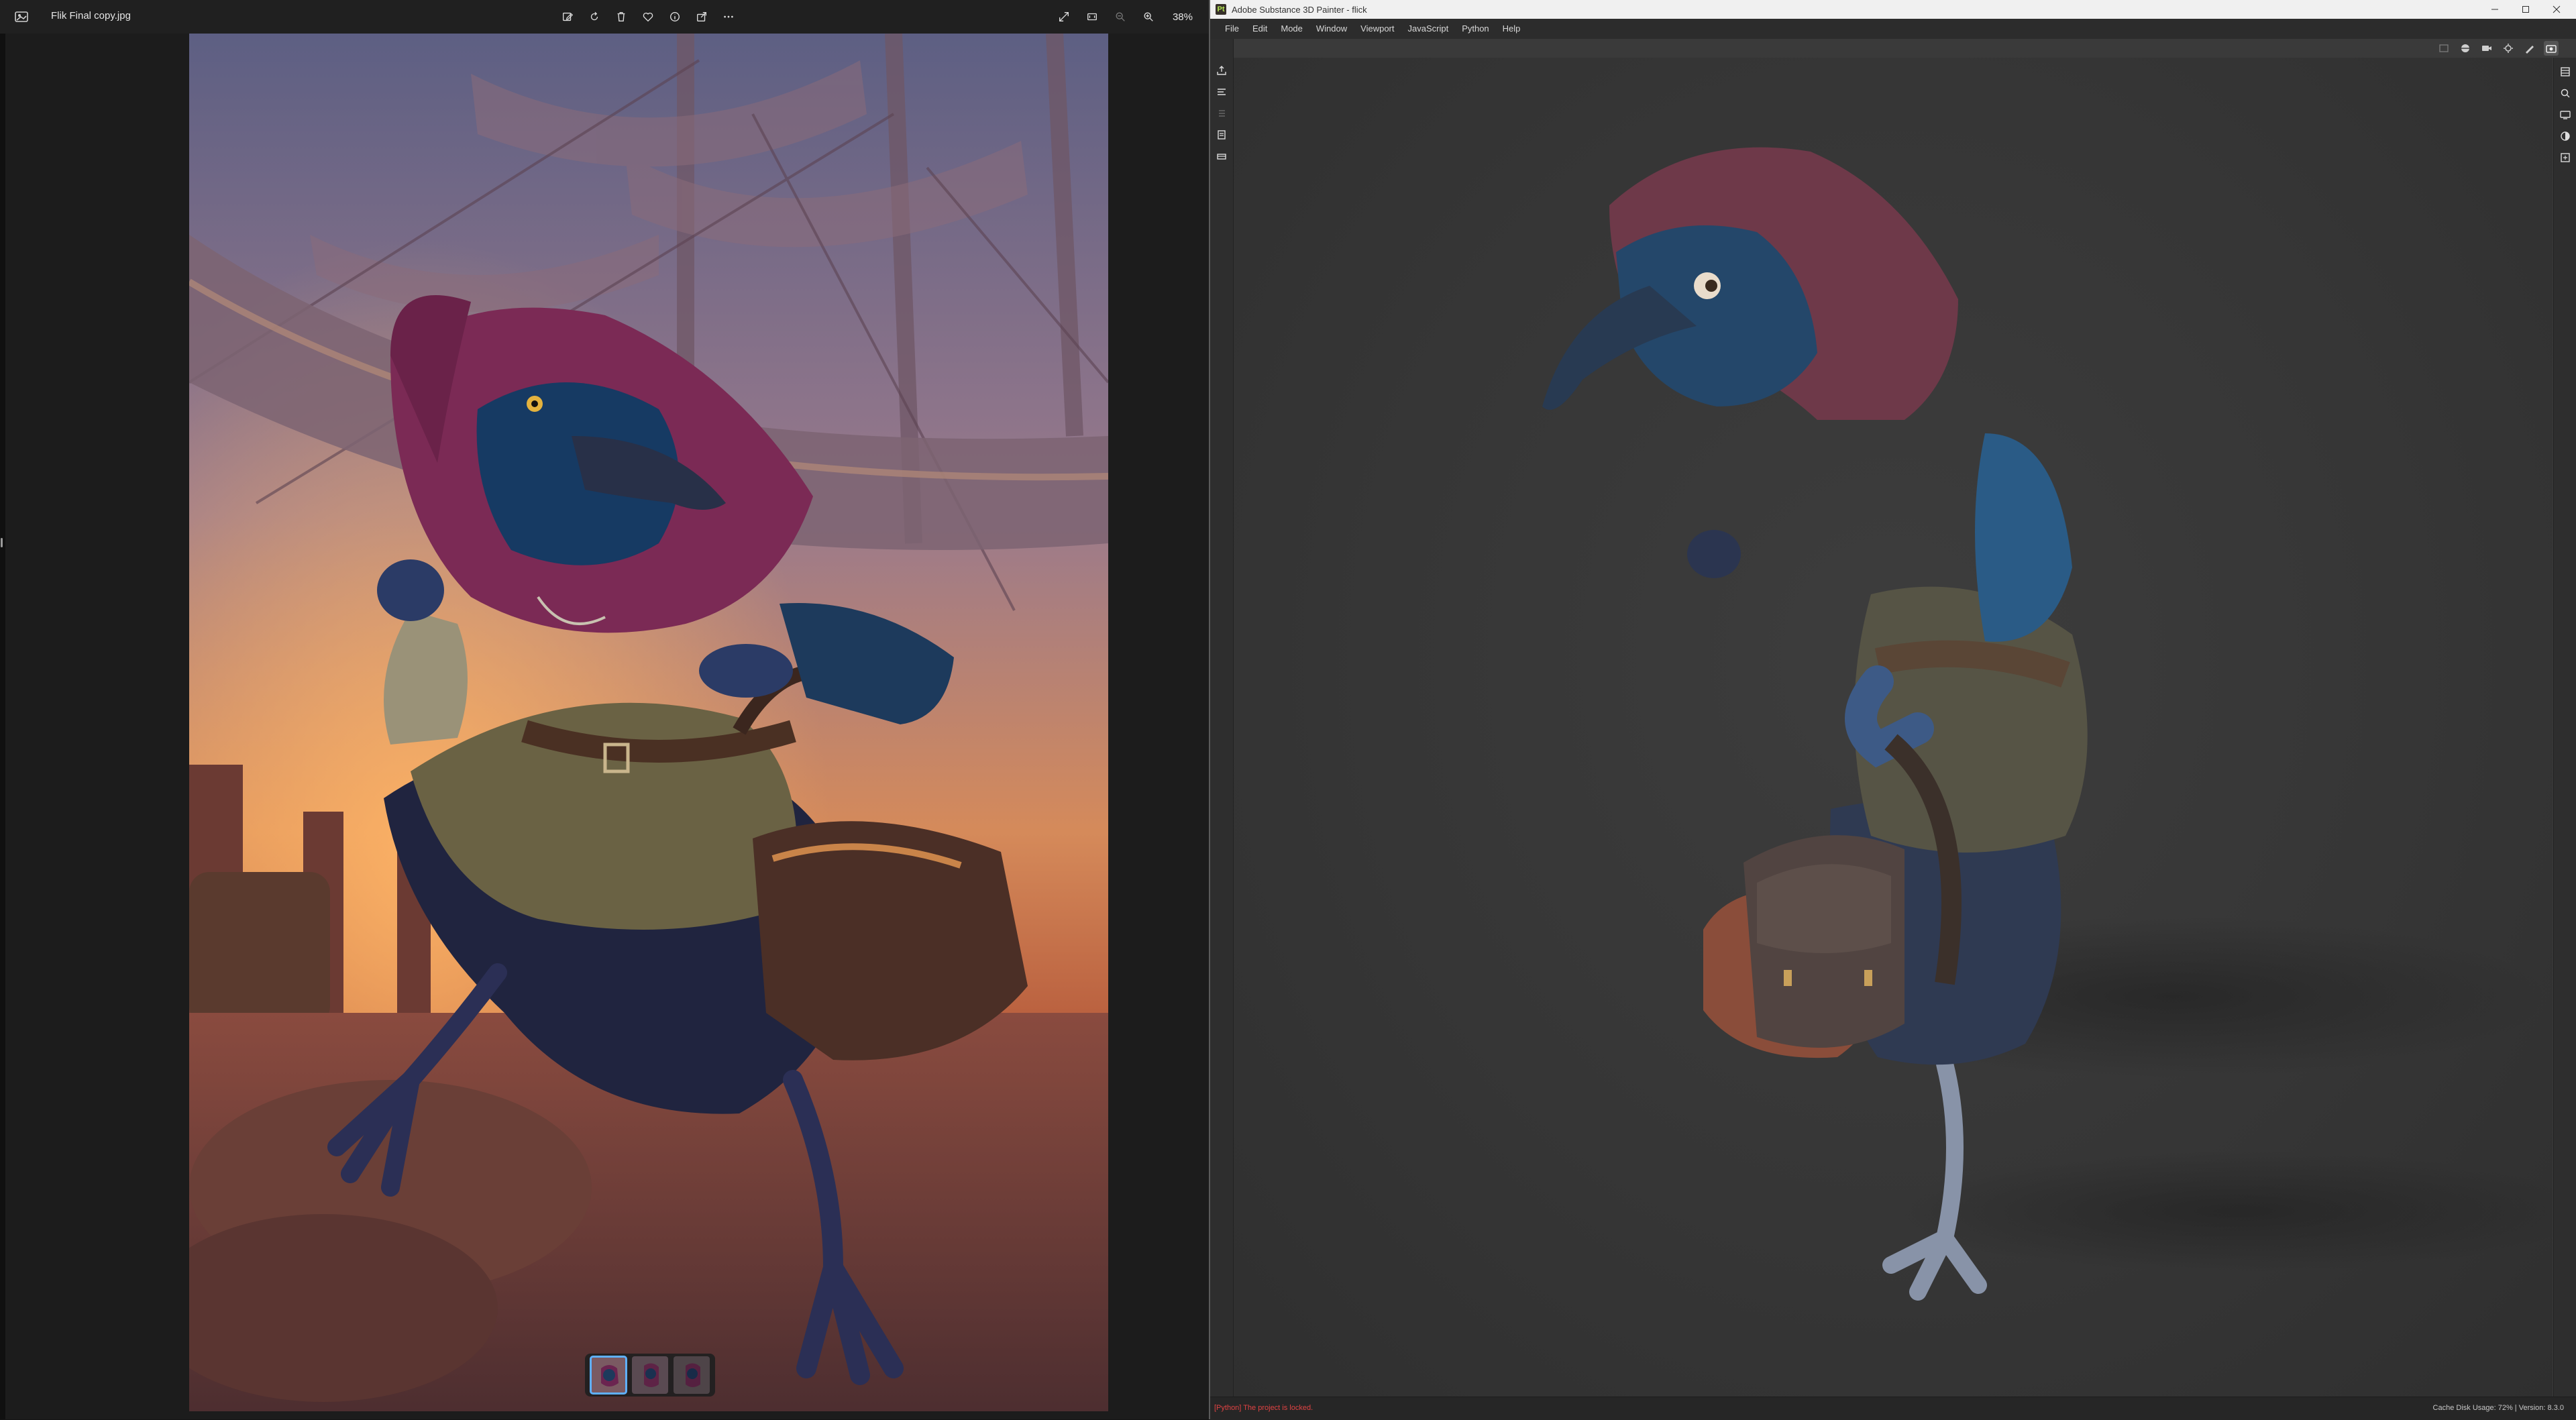 The image size is (2576, 1420). What do you see at coordinates (91, 15) in the screenshot?
I see `file-name: Flik Final copy.jpg` at bounding box center [91, 15].